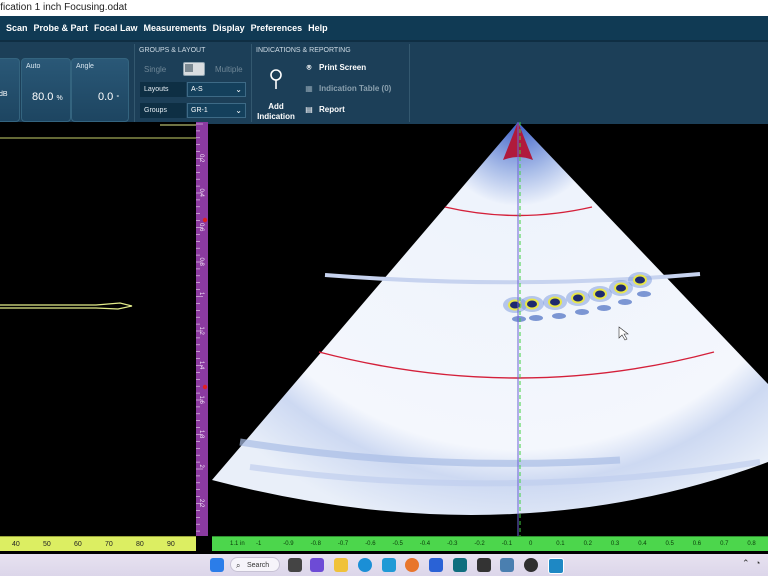 Image resolution: width=768 pixels, height=576 pixels. What do you see at coordinates (46, 90) in the screenshot?
I see `auto-card: Auto 80.0 %` at bounding box center [46, 90].